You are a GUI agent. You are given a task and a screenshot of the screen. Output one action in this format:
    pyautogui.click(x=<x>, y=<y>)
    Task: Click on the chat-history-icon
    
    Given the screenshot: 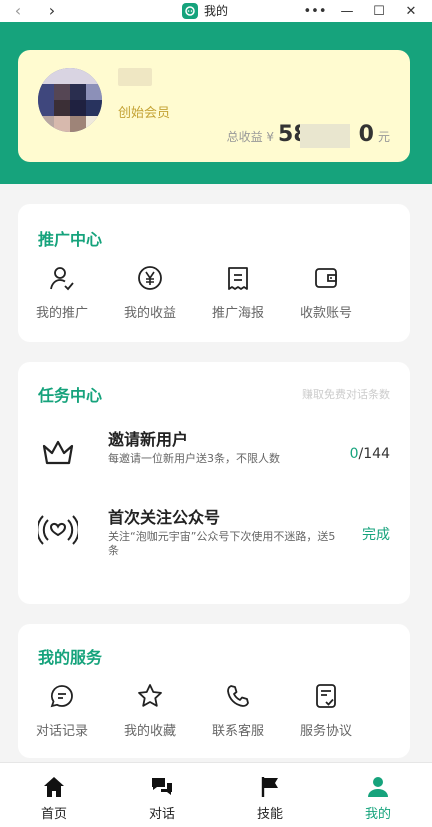 What is the action you would take?
    pyautogui.click(x=61, y=696)
    